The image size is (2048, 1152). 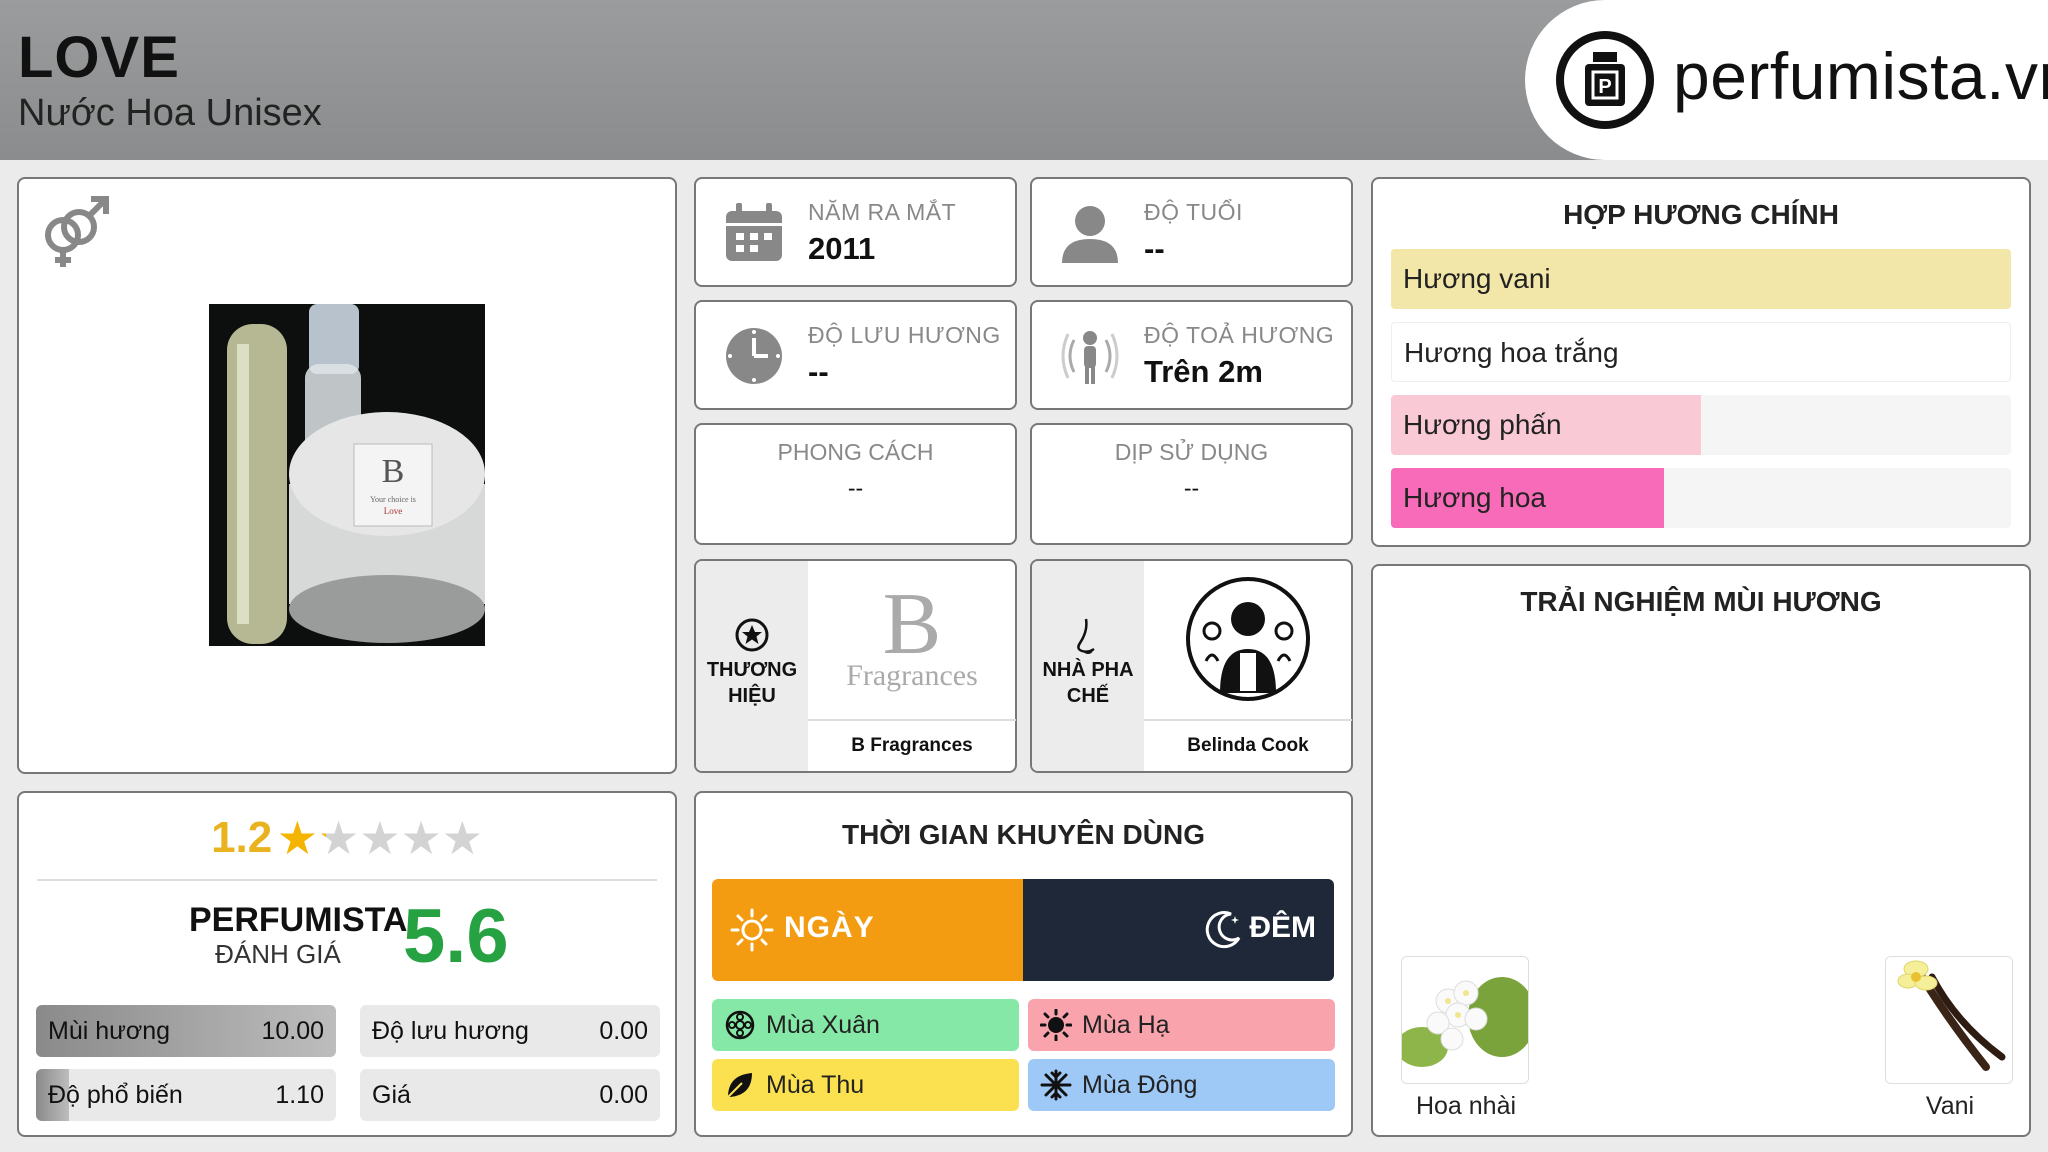 What do you see at coordinates (865, 1085) in the screenshot?
I see `season-autumn: Mùa Thu` at bounding box center [865, 1085].